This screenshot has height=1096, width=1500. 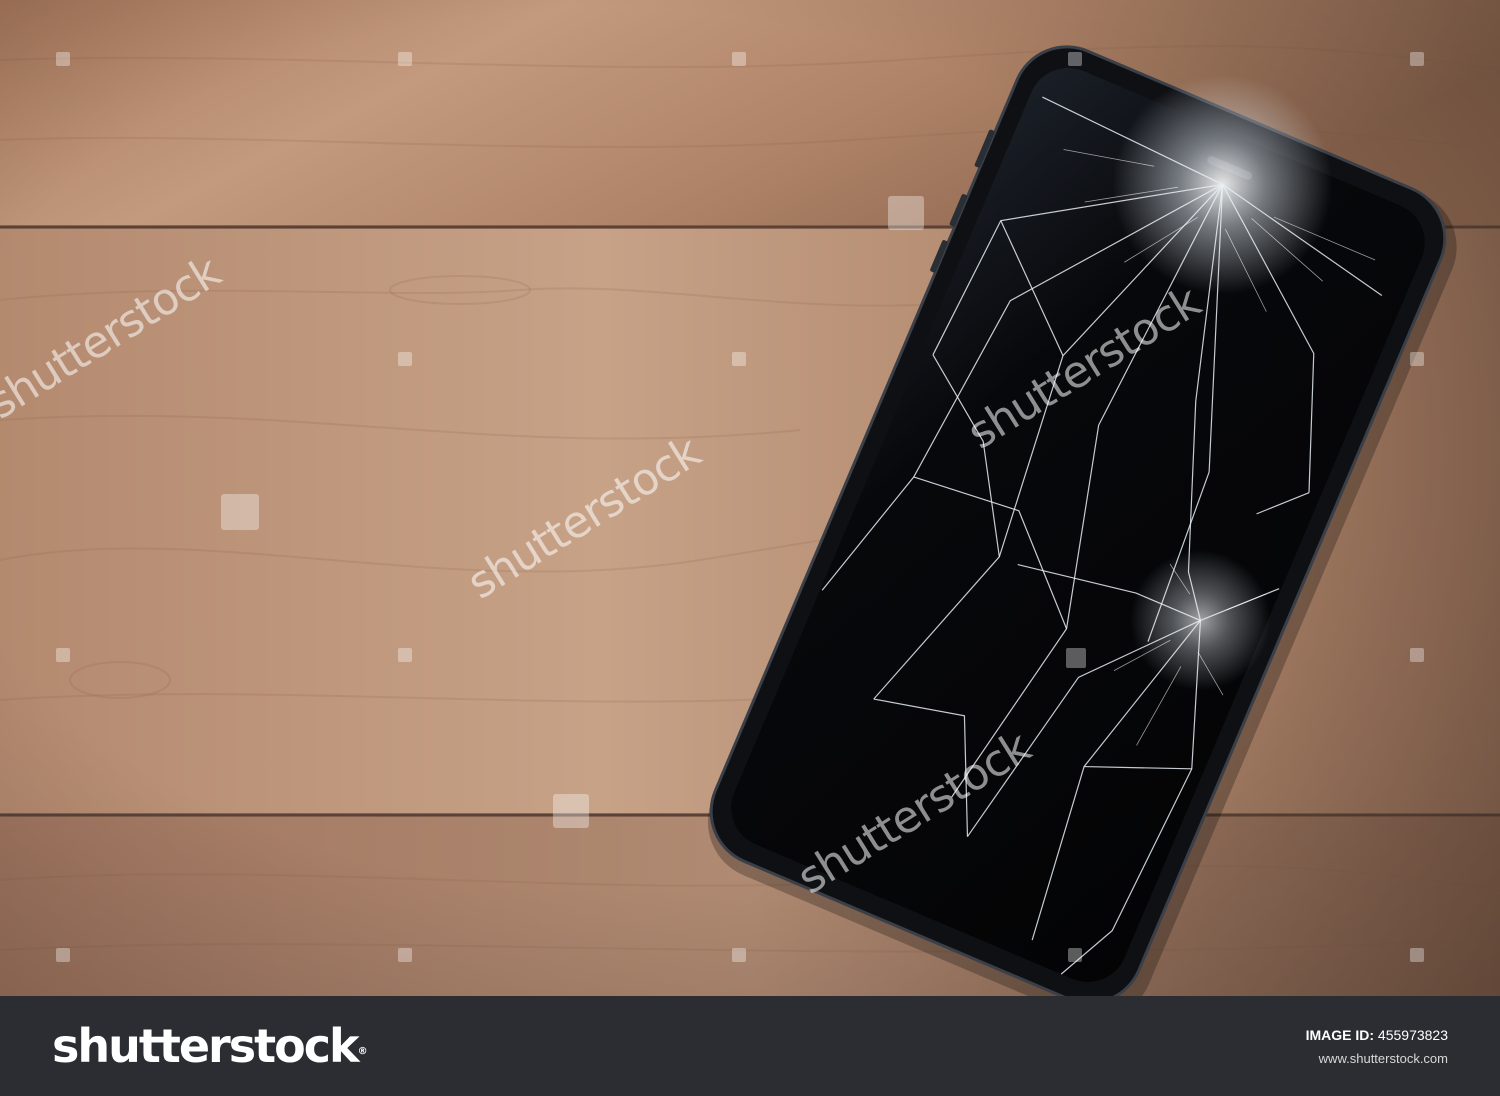 I want to click on shutterstock-logo: shutterstock®, so click(x=210, y=1046).